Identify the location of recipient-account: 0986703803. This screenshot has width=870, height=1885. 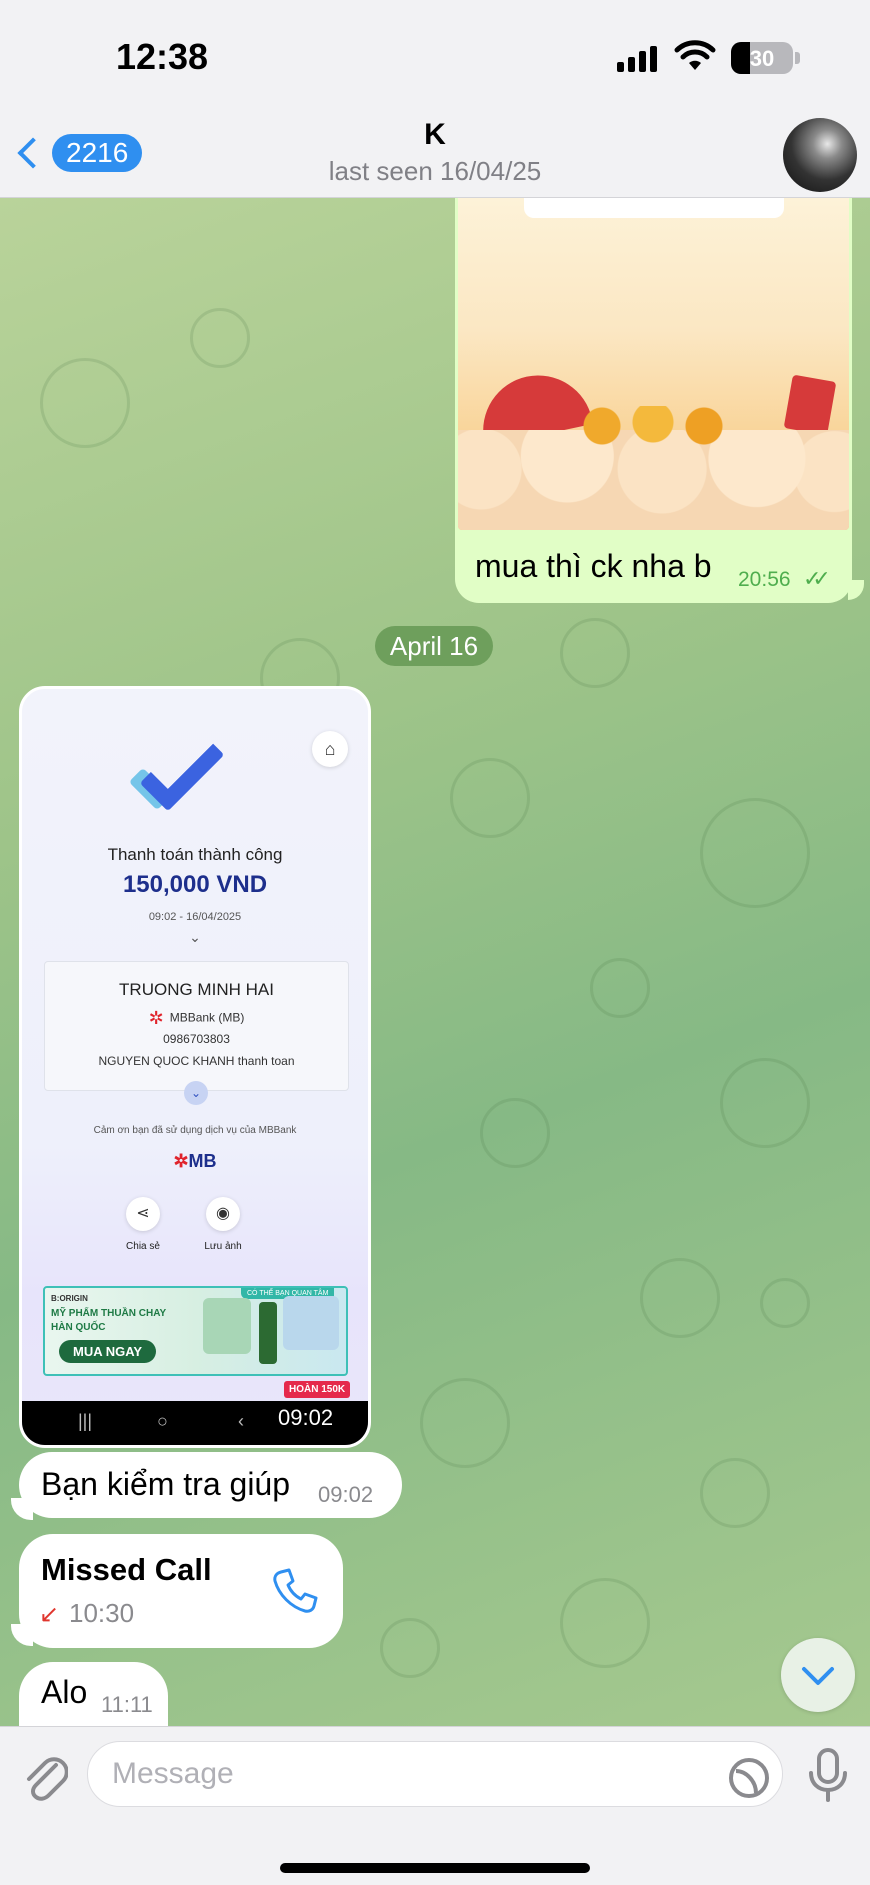
(196, 1039).